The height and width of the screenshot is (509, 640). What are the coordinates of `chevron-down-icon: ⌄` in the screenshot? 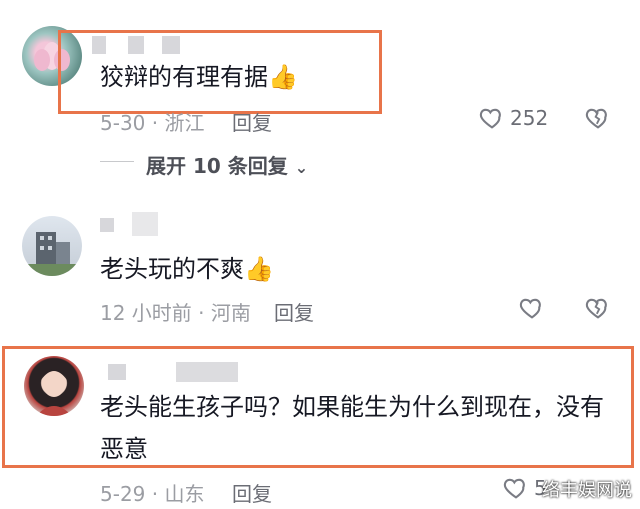 It's located at (301, 167).